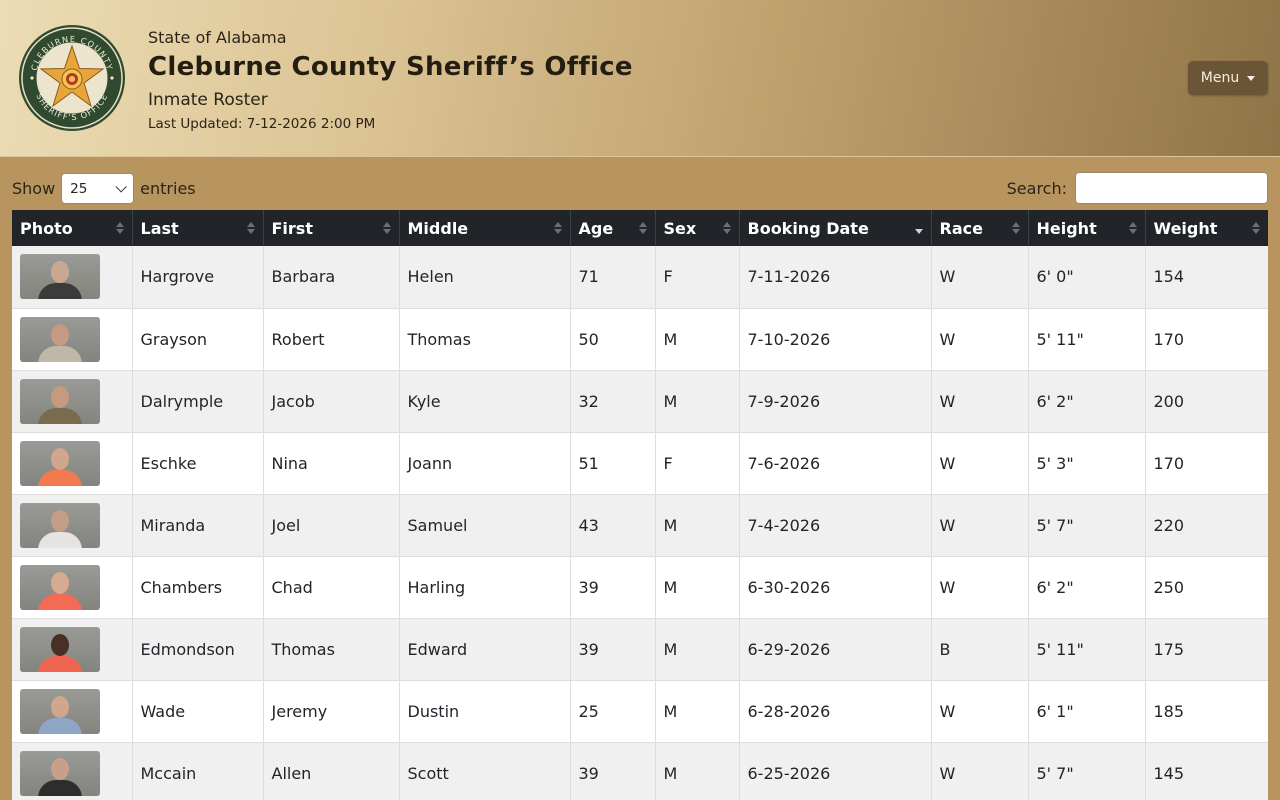 Image resolution: width=1280 pixels, height=800 pixels. What do you see at coordinates (331, 228) in the screenshot?
I see `column-header-first: First` at bounding box center [331, 228].